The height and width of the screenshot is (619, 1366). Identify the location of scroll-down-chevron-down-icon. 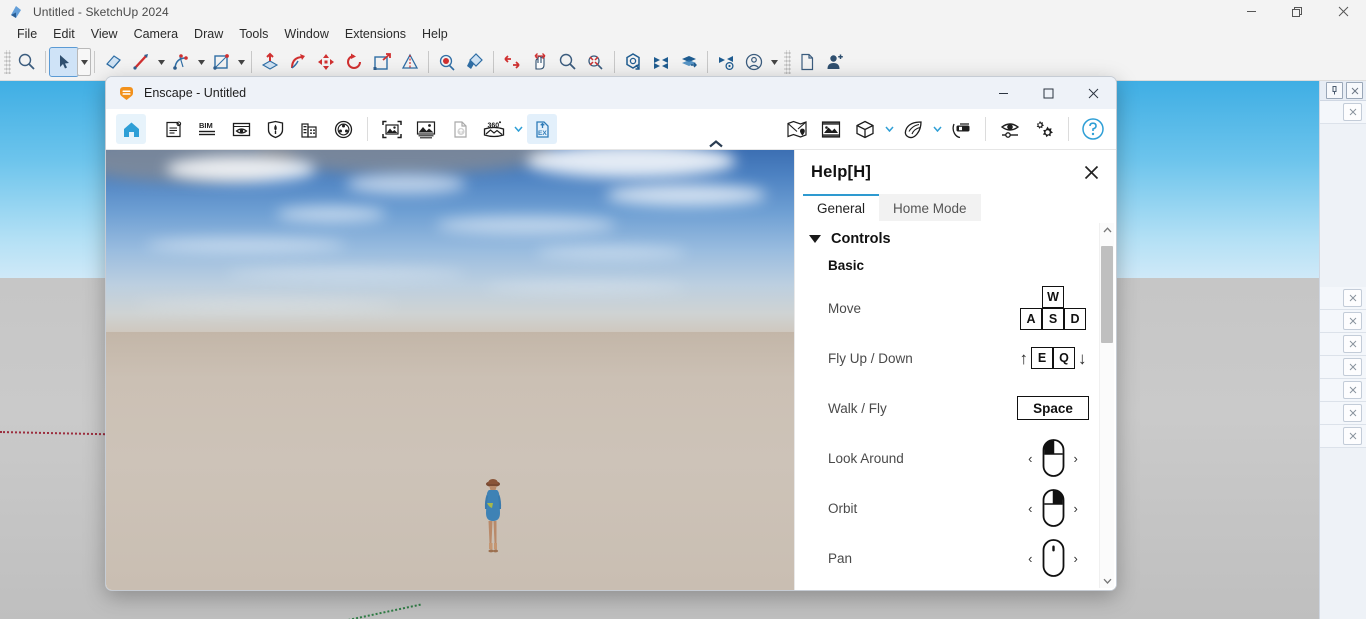
(1107, 581).